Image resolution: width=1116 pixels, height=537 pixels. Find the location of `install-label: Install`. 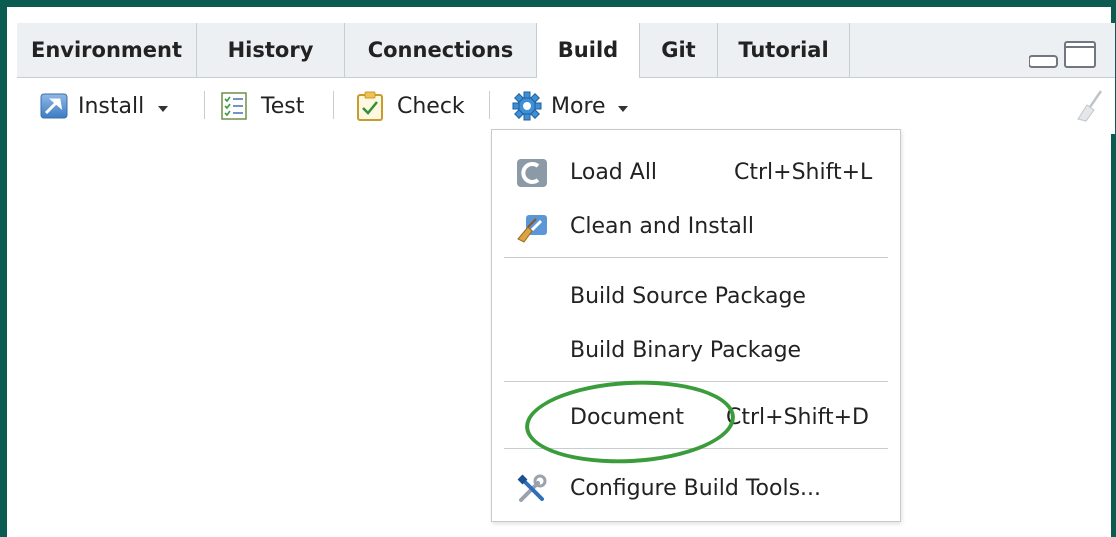

install-label: Install is located at coordinates (111, 106).